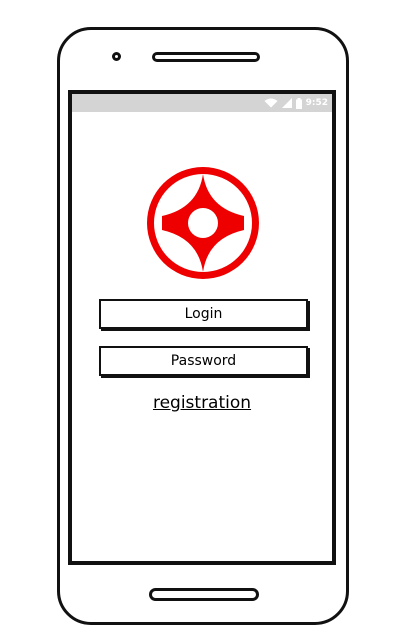 This screenshot has height=644, width=404. What do you see at coordinates (202, 403) in the screenshot?
I see `registration-link: registration` at bounding box center [202, 403].